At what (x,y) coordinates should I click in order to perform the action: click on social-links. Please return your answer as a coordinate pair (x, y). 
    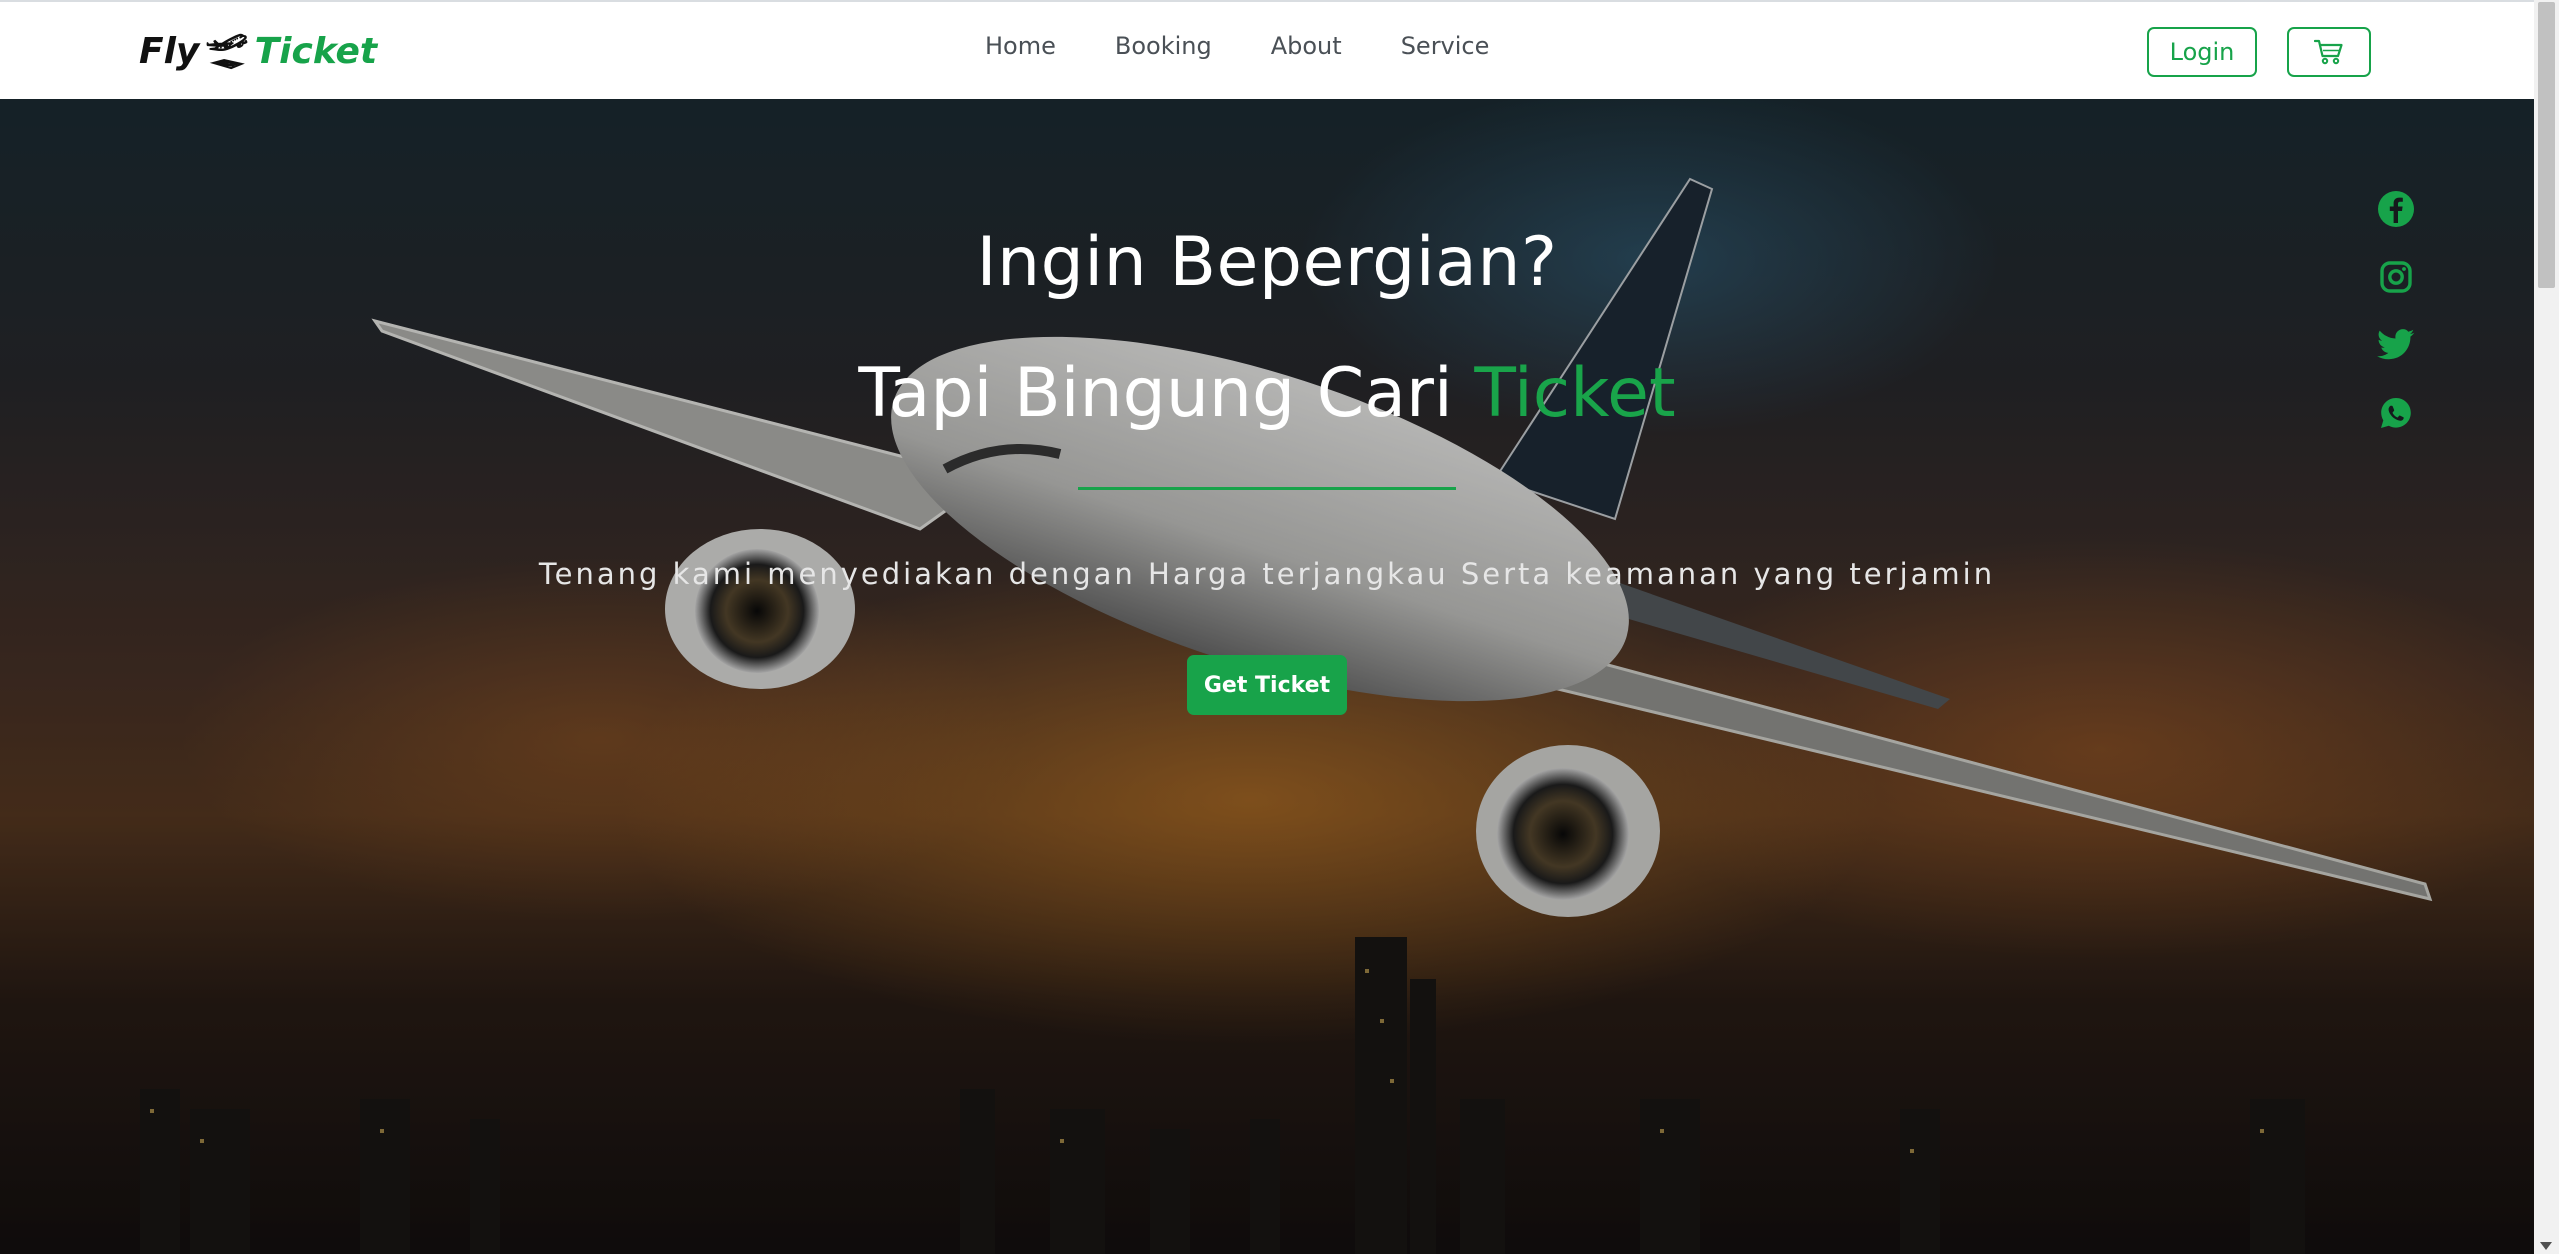
    Looking at the image, I should click on (2396, 325).